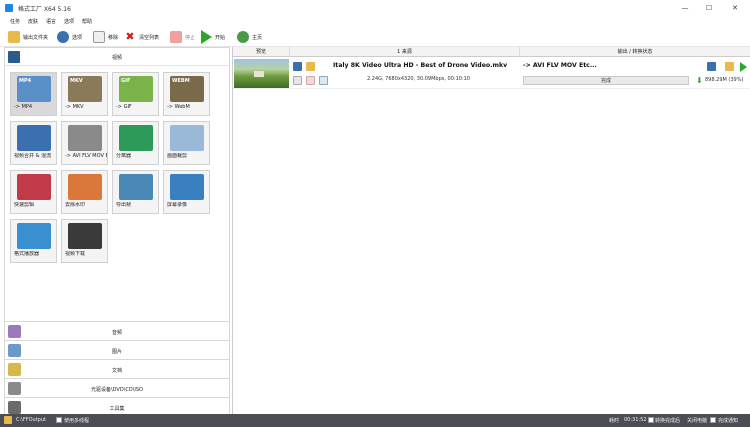 The width and height of the screenshot is (750, 427). I want to click on tool-tile: 去除水印, so click(84, 192).